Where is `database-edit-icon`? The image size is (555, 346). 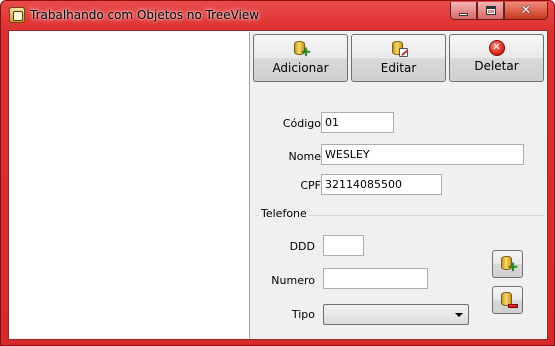 database-edit-icon is located at coordinates (399, 49).